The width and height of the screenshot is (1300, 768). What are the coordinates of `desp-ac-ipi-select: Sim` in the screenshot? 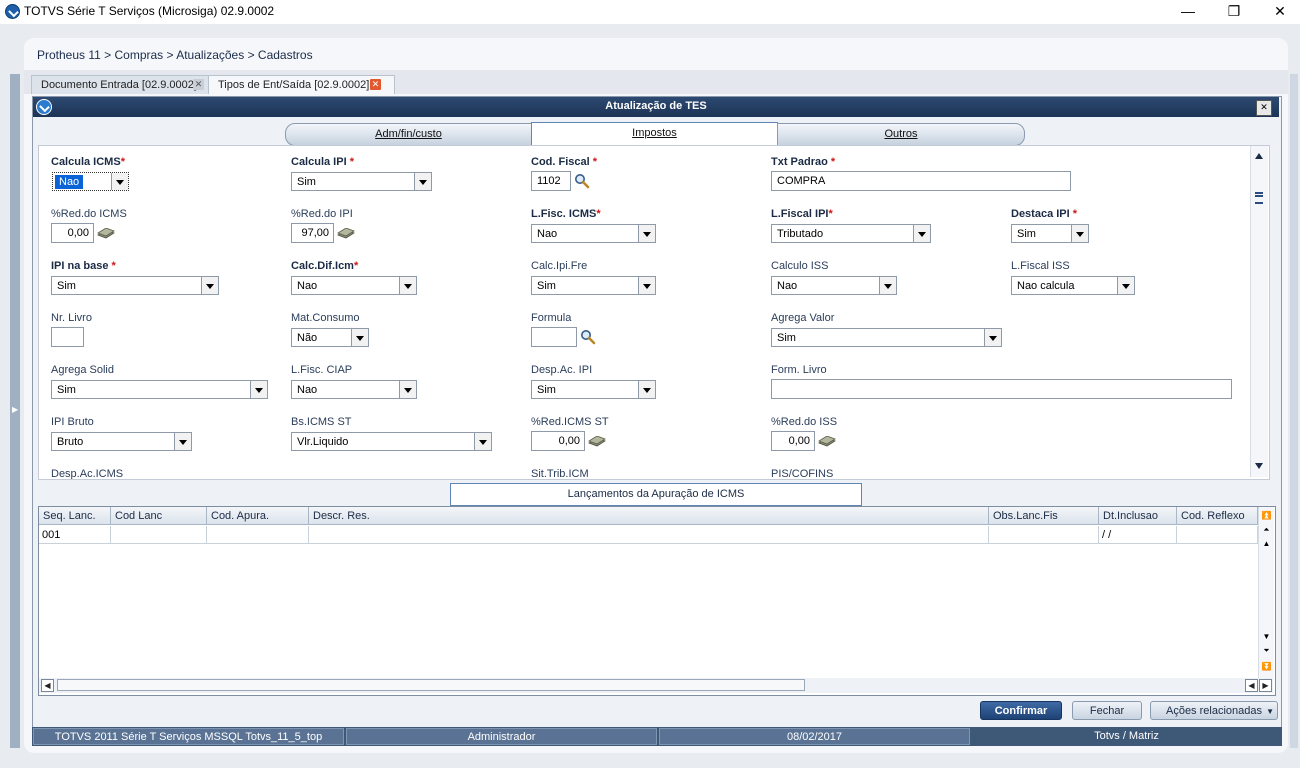 It's located at (593, 389).